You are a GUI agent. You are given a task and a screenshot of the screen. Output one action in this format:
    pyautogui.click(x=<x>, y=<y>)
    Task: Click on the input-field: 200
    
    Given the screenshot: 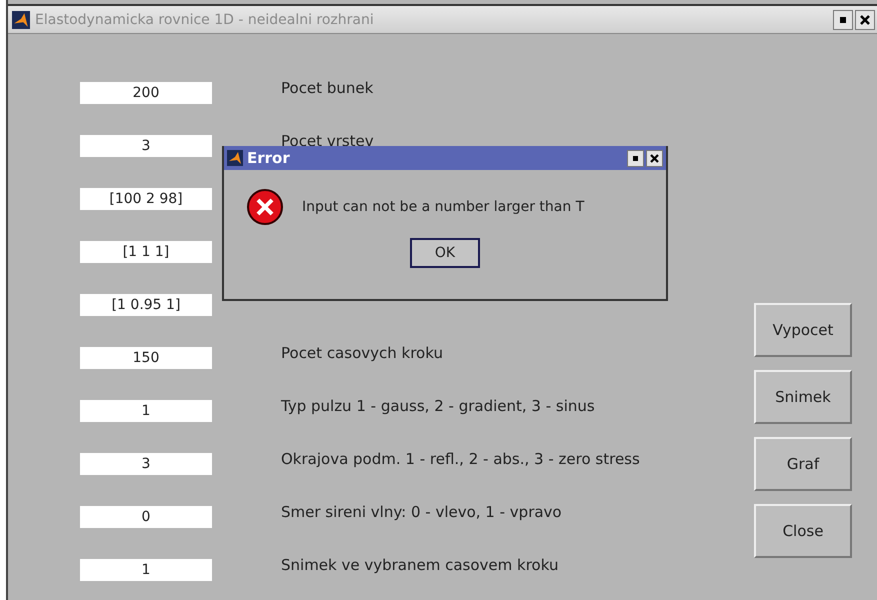 What is the action you would take?
    pyautogui.click(x=146, y=93)
    